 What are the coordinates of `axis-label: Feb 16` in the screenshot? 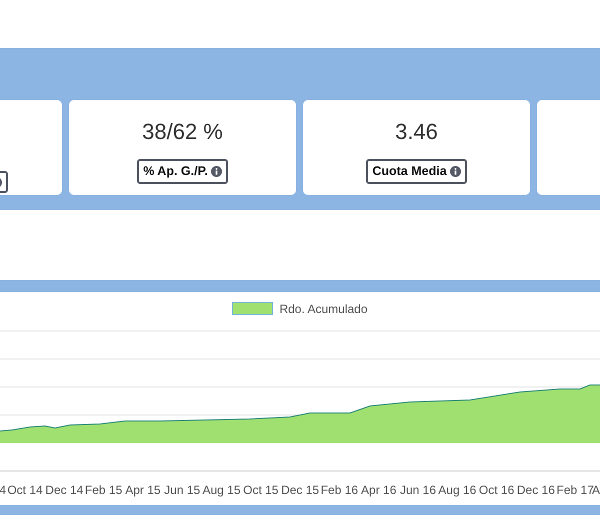 It's located at (339, 490).